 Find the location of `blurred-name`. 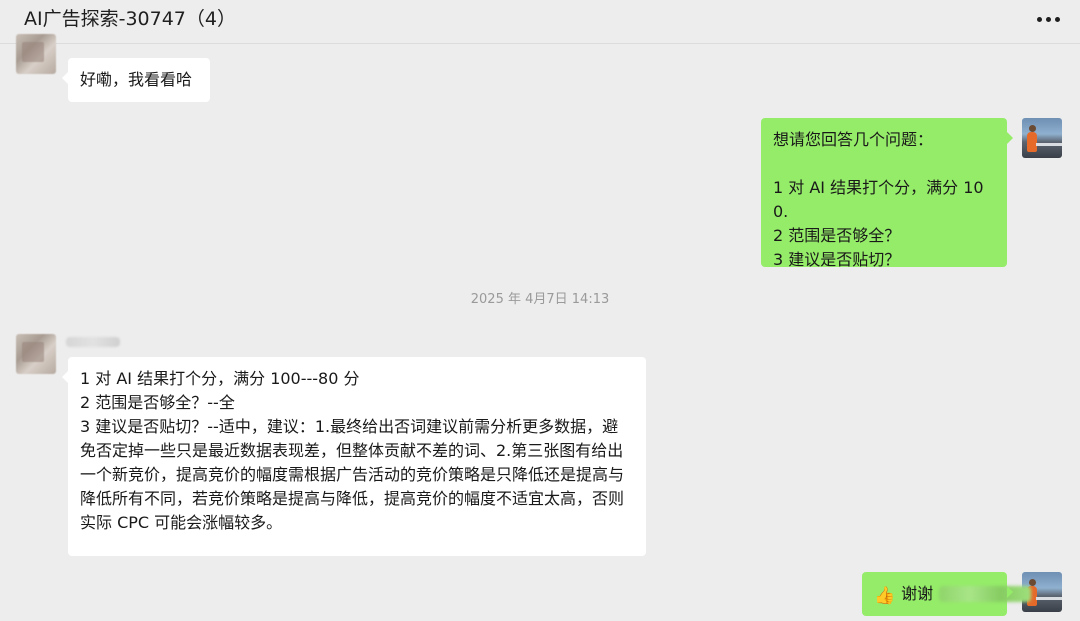

blurred-name is located at coordinates (985, 594).